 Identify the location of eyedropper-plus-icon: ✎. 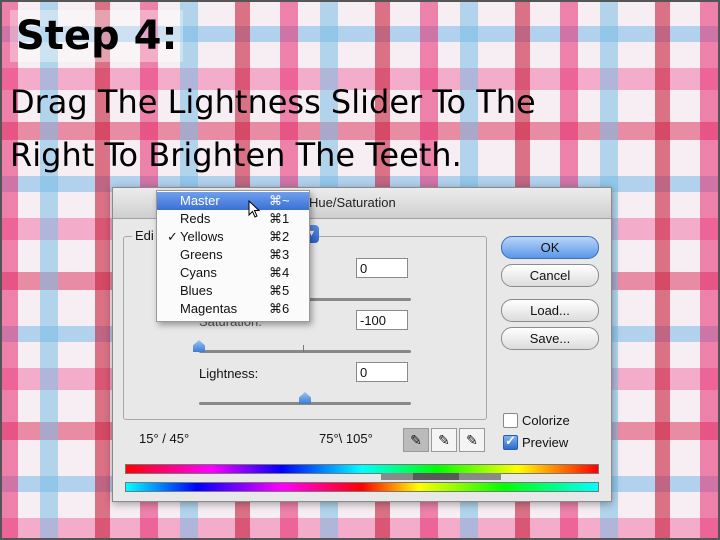
(444, 440).